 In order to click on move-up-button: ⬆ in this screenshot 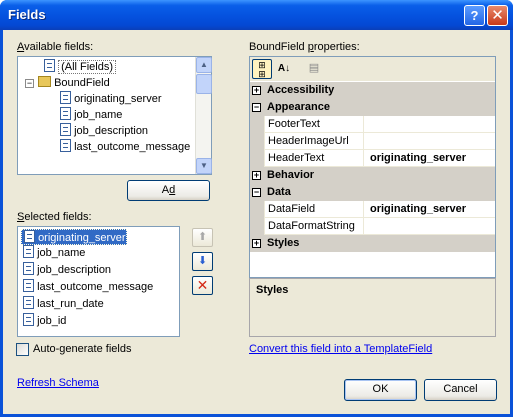, I will do `click(202, 237)`.